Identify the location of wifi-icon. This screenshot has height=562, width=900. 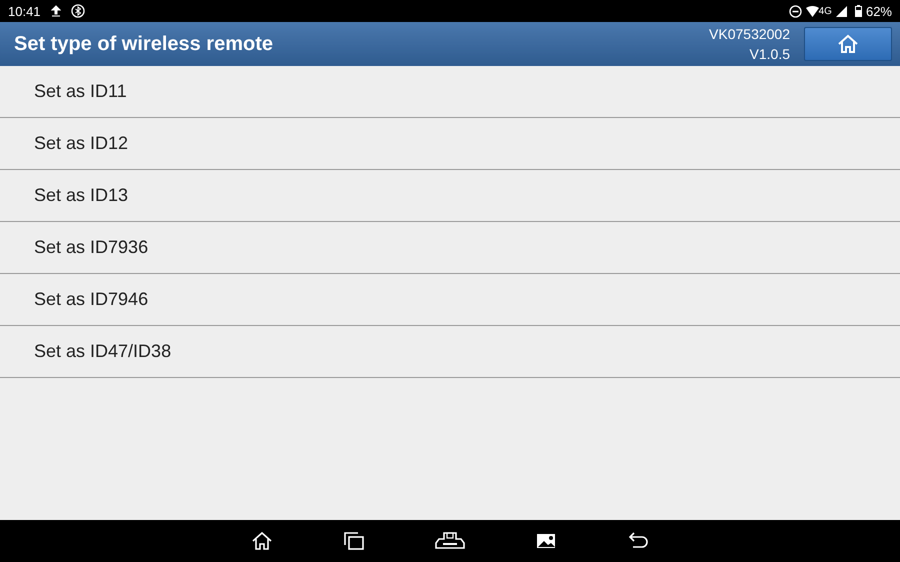
(812, 11).